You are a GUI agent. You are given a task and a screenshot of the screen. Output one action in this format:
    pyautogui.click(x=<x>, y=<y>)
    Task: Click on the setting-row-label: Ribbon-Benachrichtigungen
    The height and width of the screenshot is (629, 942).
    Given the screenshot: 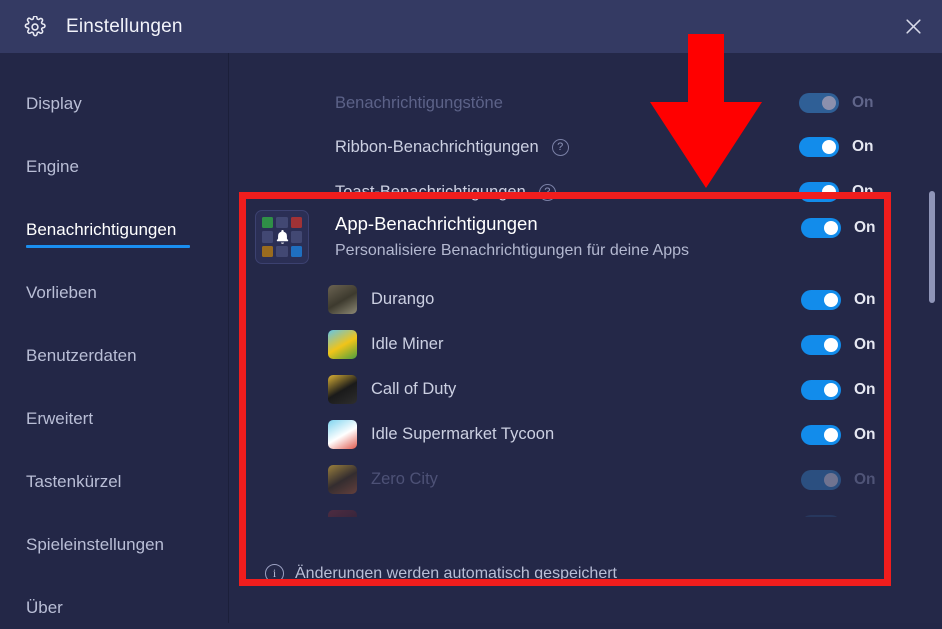 What is the action you would take?
    pyautogui.click(x=437, y=146)
    